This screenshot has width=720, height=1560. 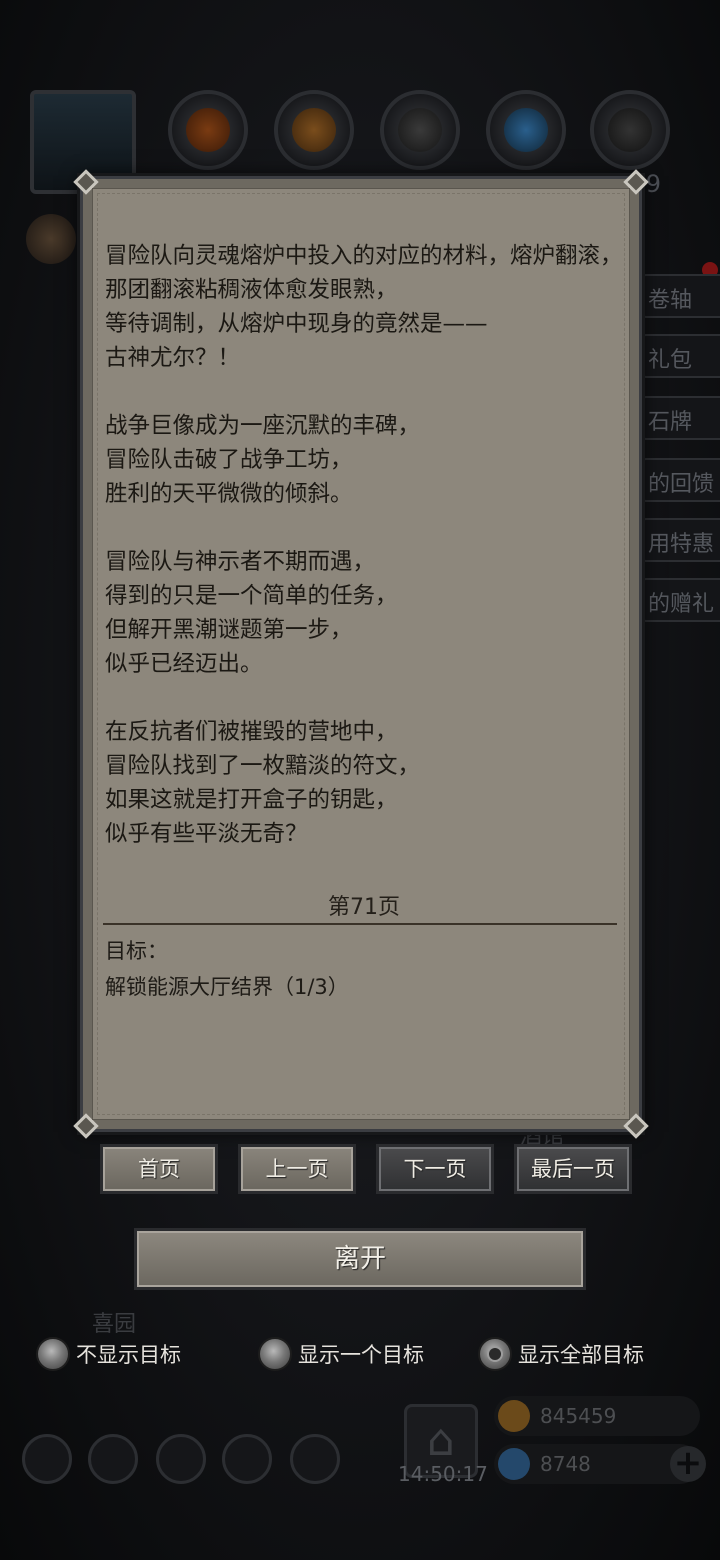 What do you see at coordinates (680, 600) in the screenshot?
I see `side-menu-gift: 的赠礼` at bounding box center [680, 600].